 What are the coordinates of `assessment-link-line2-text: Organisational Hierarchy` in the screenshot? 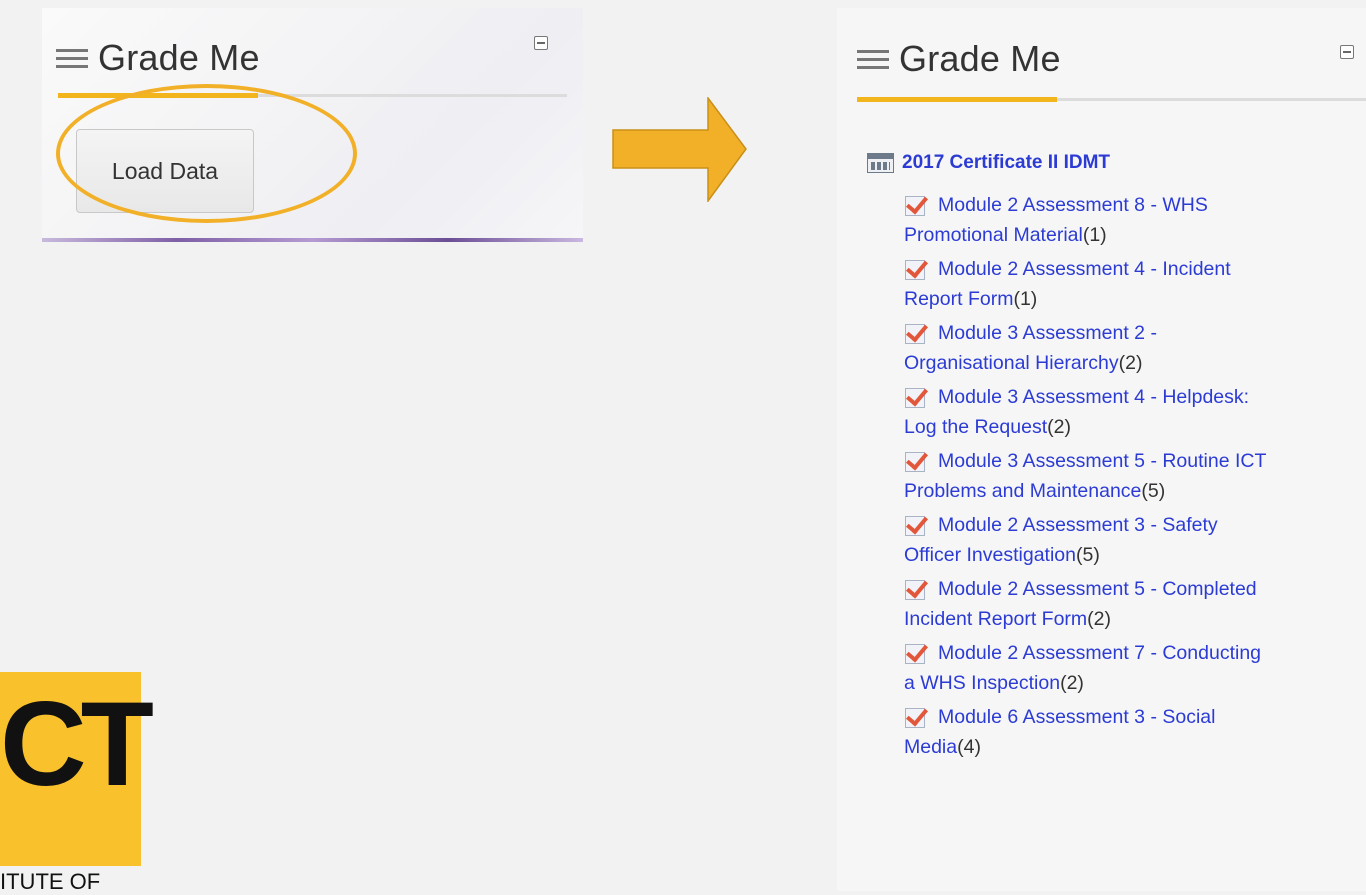 It's located at (1011, 363).